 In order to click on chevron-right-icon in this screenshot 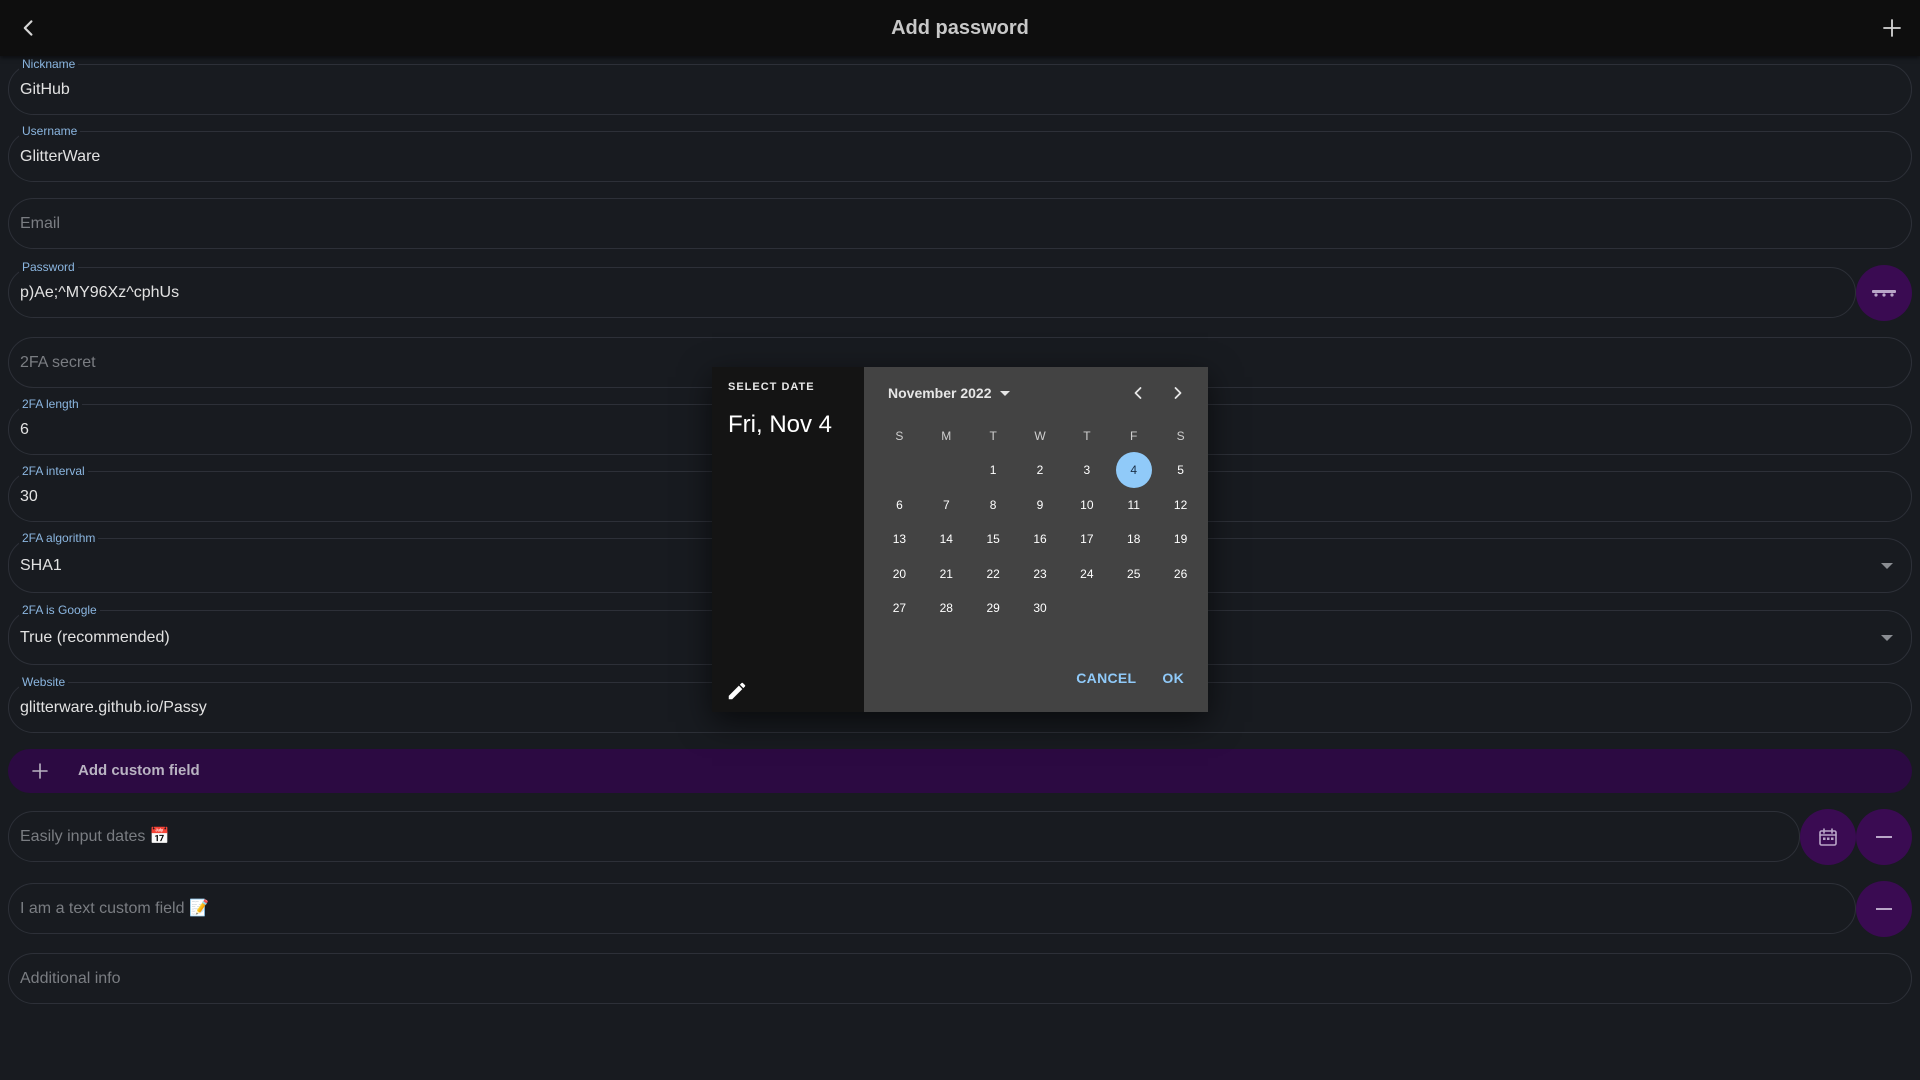, I will do `click(1178, 393)`.